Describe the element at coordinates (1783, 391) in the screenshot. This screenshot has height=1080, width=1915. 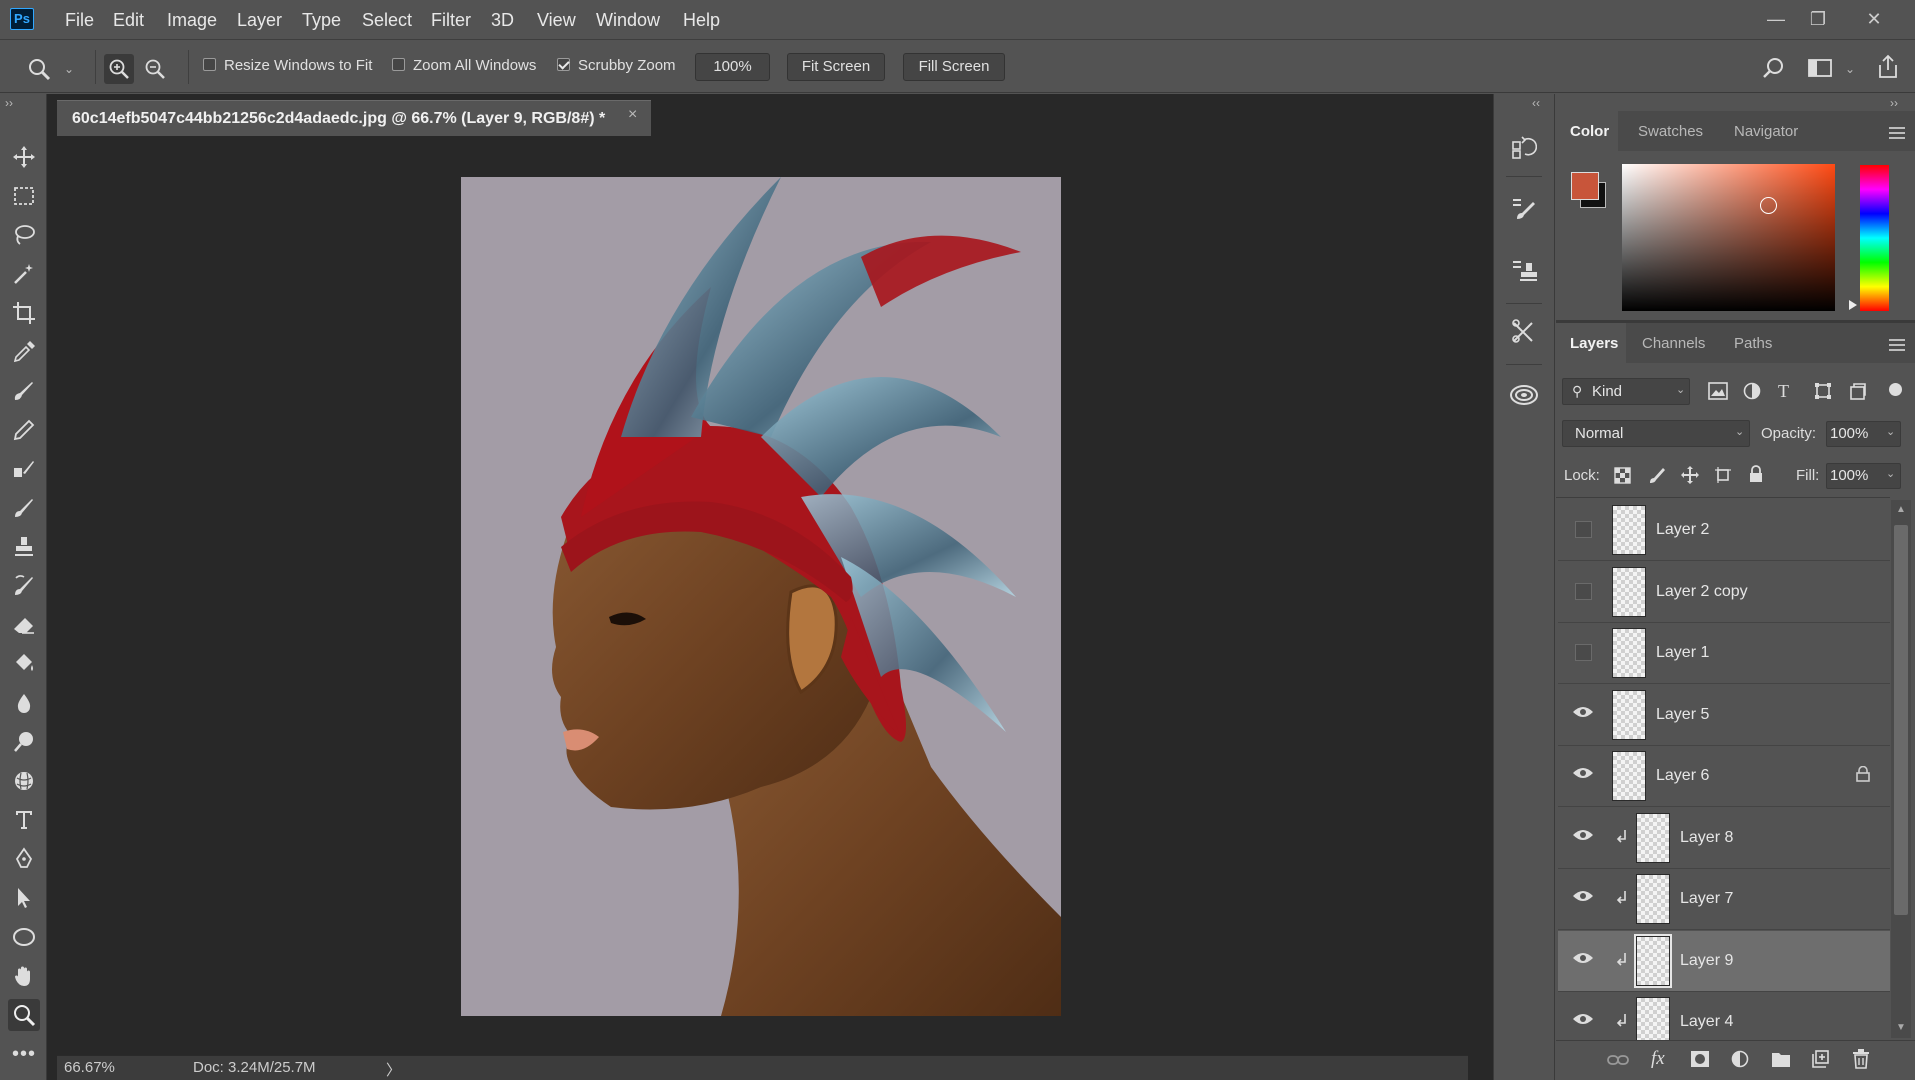
I see `filter-type-icon: T` at that location.